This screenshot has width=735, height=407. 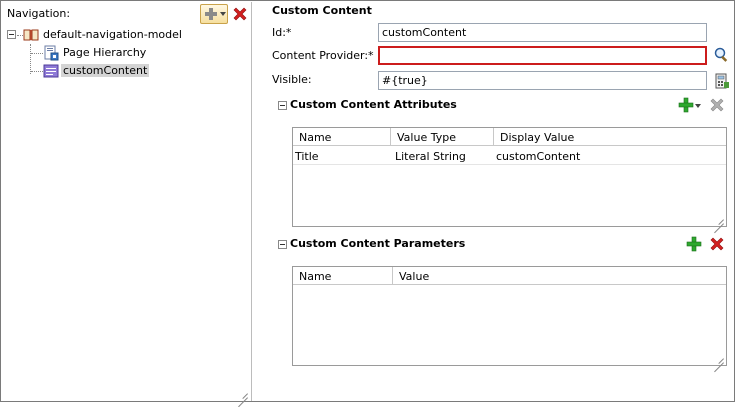 What do you see at coordinates (323, 55) in the screenshot?
I see `content-provider-label: Content Provider:*` at bounding box center [323, 55].